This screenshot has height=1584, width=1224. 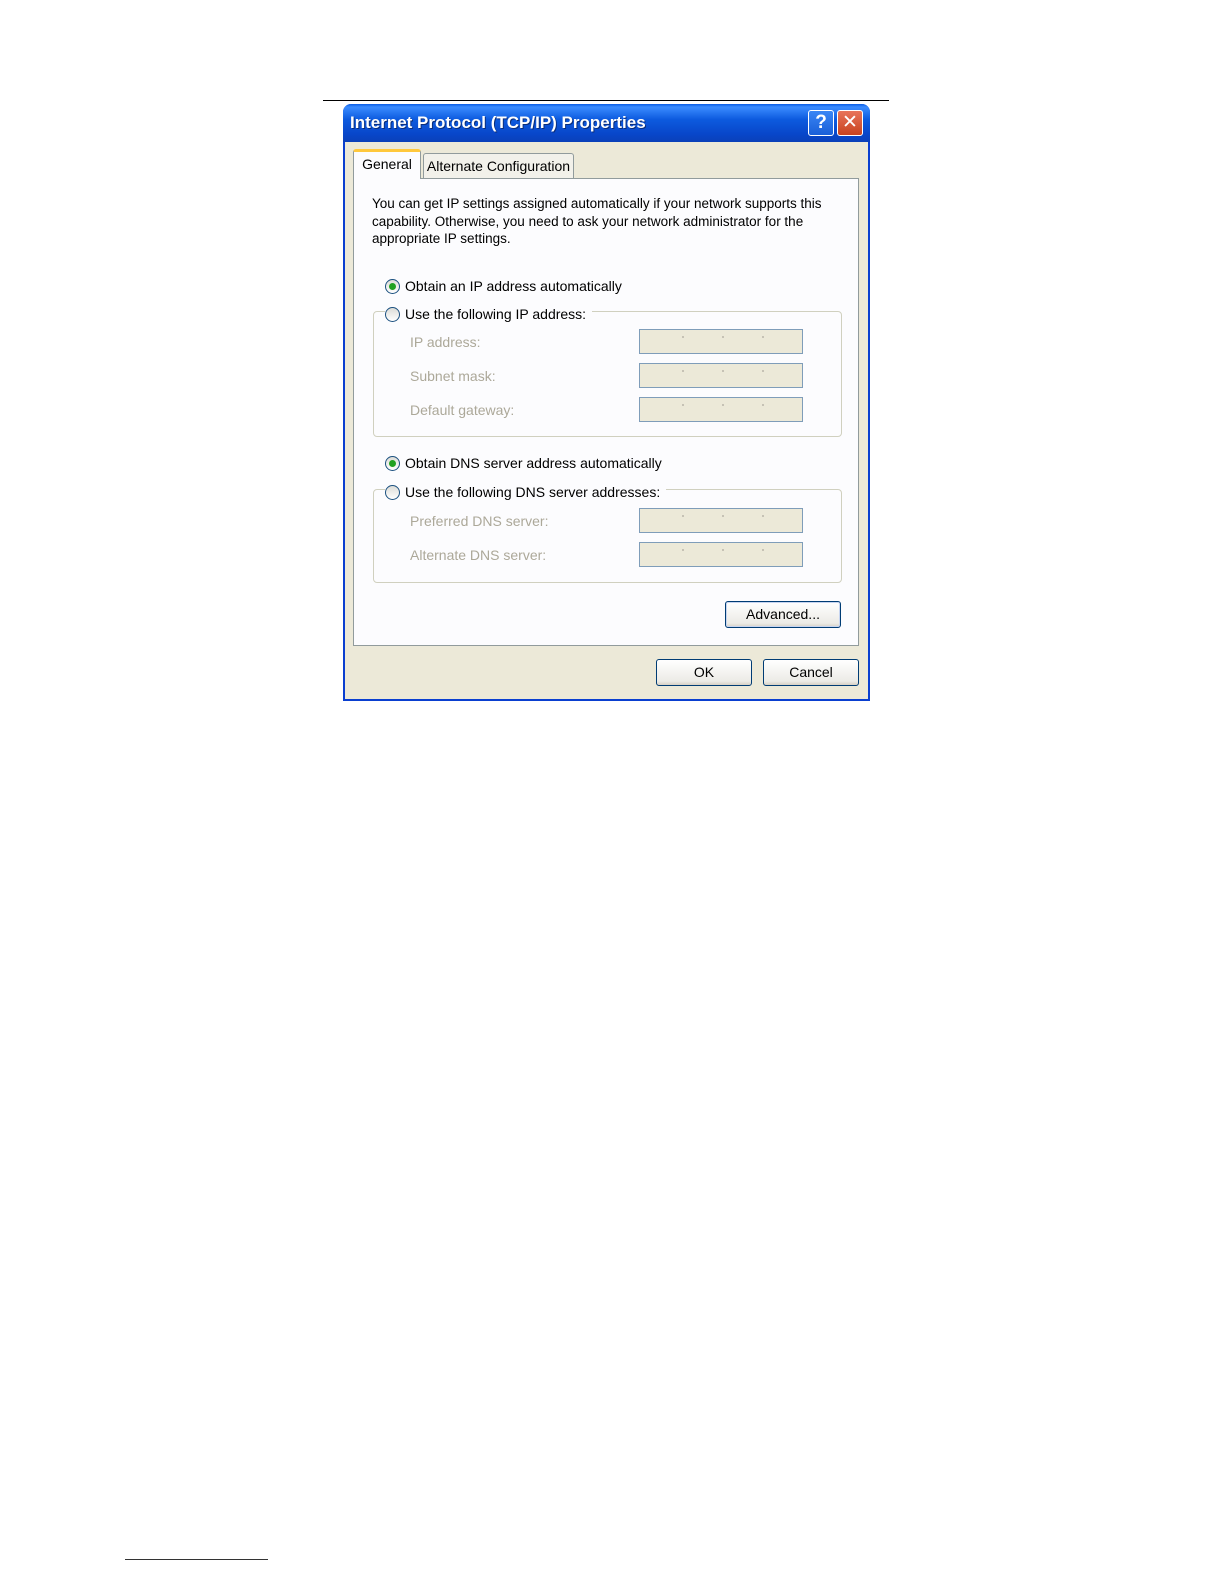 I want to click on use-following-ip-label: Use the following IP address:, so click(x=496, y=314).